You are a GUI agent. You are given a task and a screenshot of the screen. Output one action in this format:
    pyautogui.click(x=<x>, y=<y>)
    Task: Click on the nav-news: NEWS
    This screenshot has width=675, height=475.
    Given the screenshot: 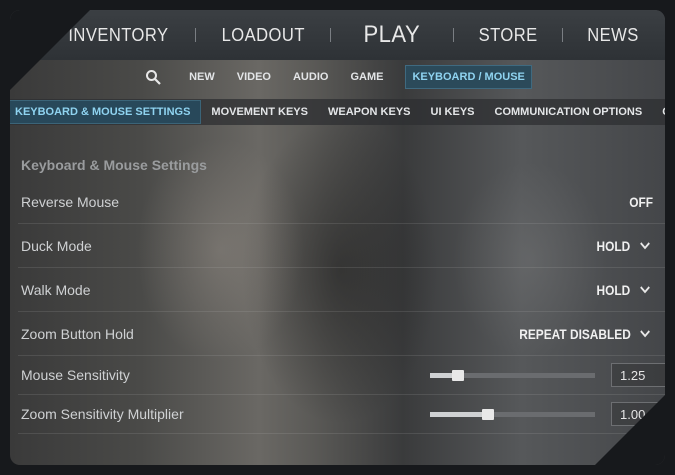 What is the action you would take?
    pyautogui.click(x=613, y=35)
    